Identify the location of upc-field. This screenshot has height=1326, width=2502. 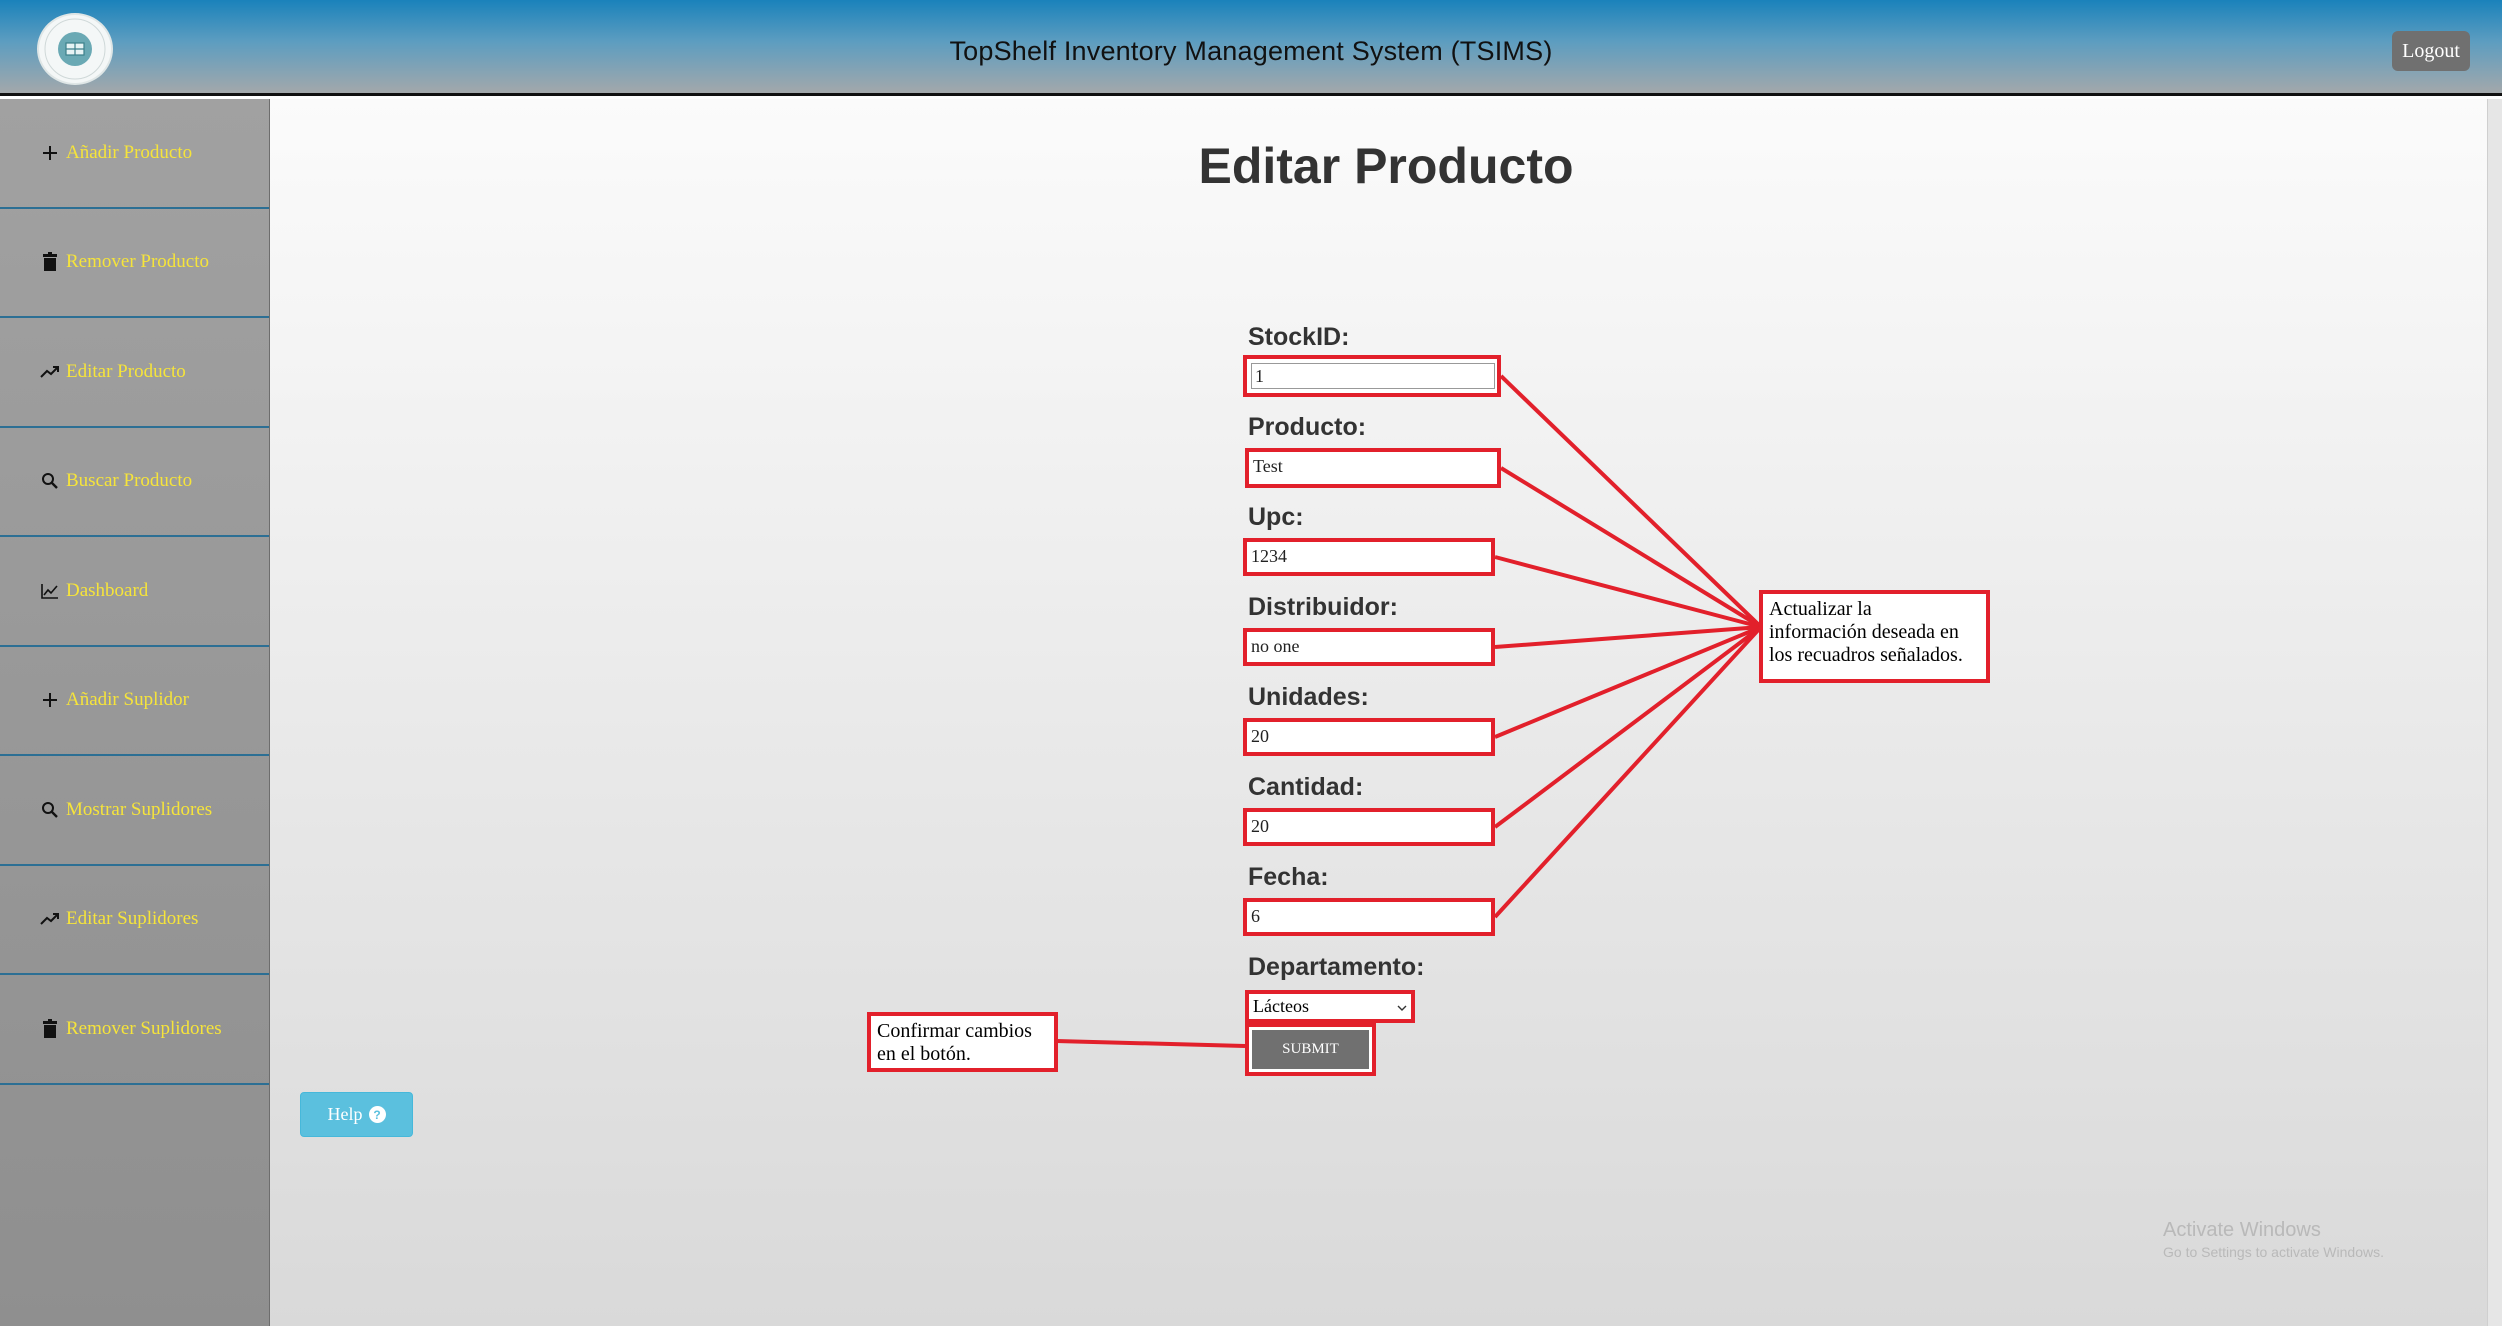
(1369, 557).